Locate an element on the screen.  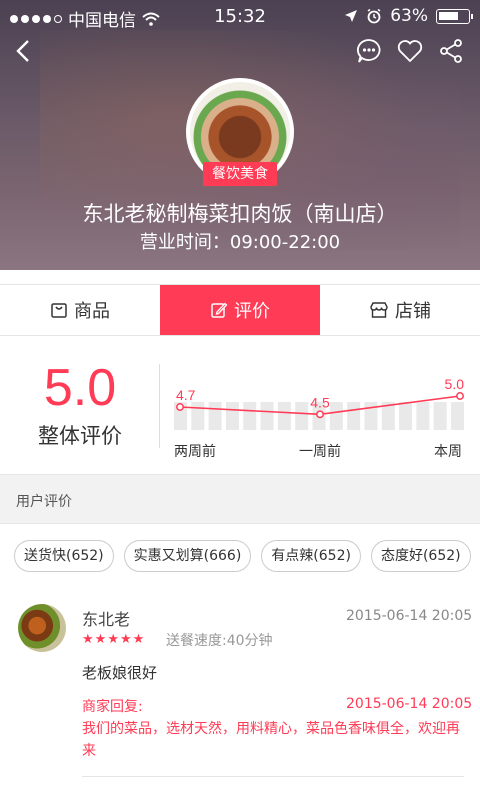
overall-score-label: 整体评价 is located at coordinates (80, 436).